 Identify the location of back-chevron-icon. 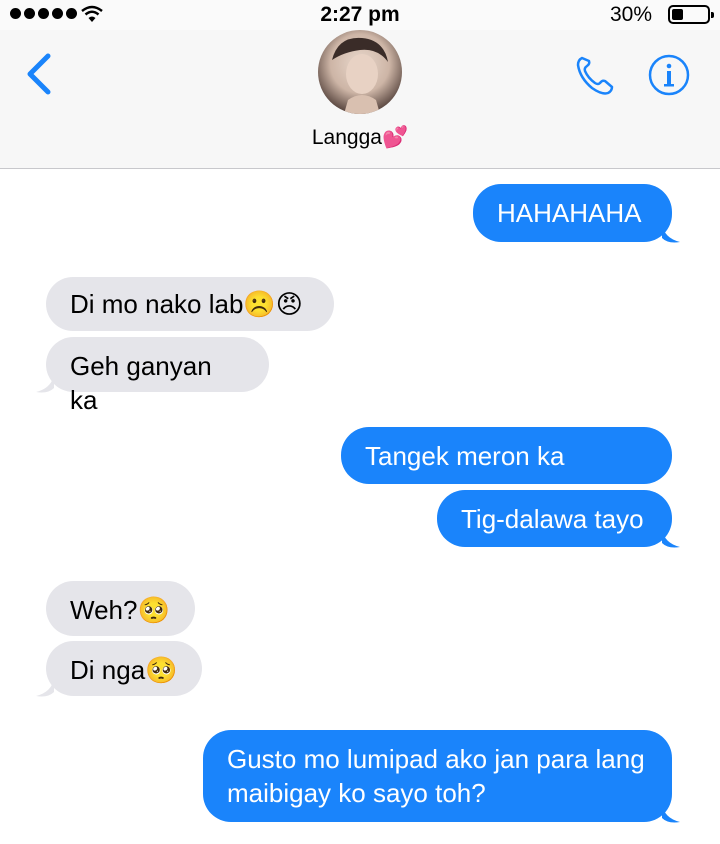
(42, 74).